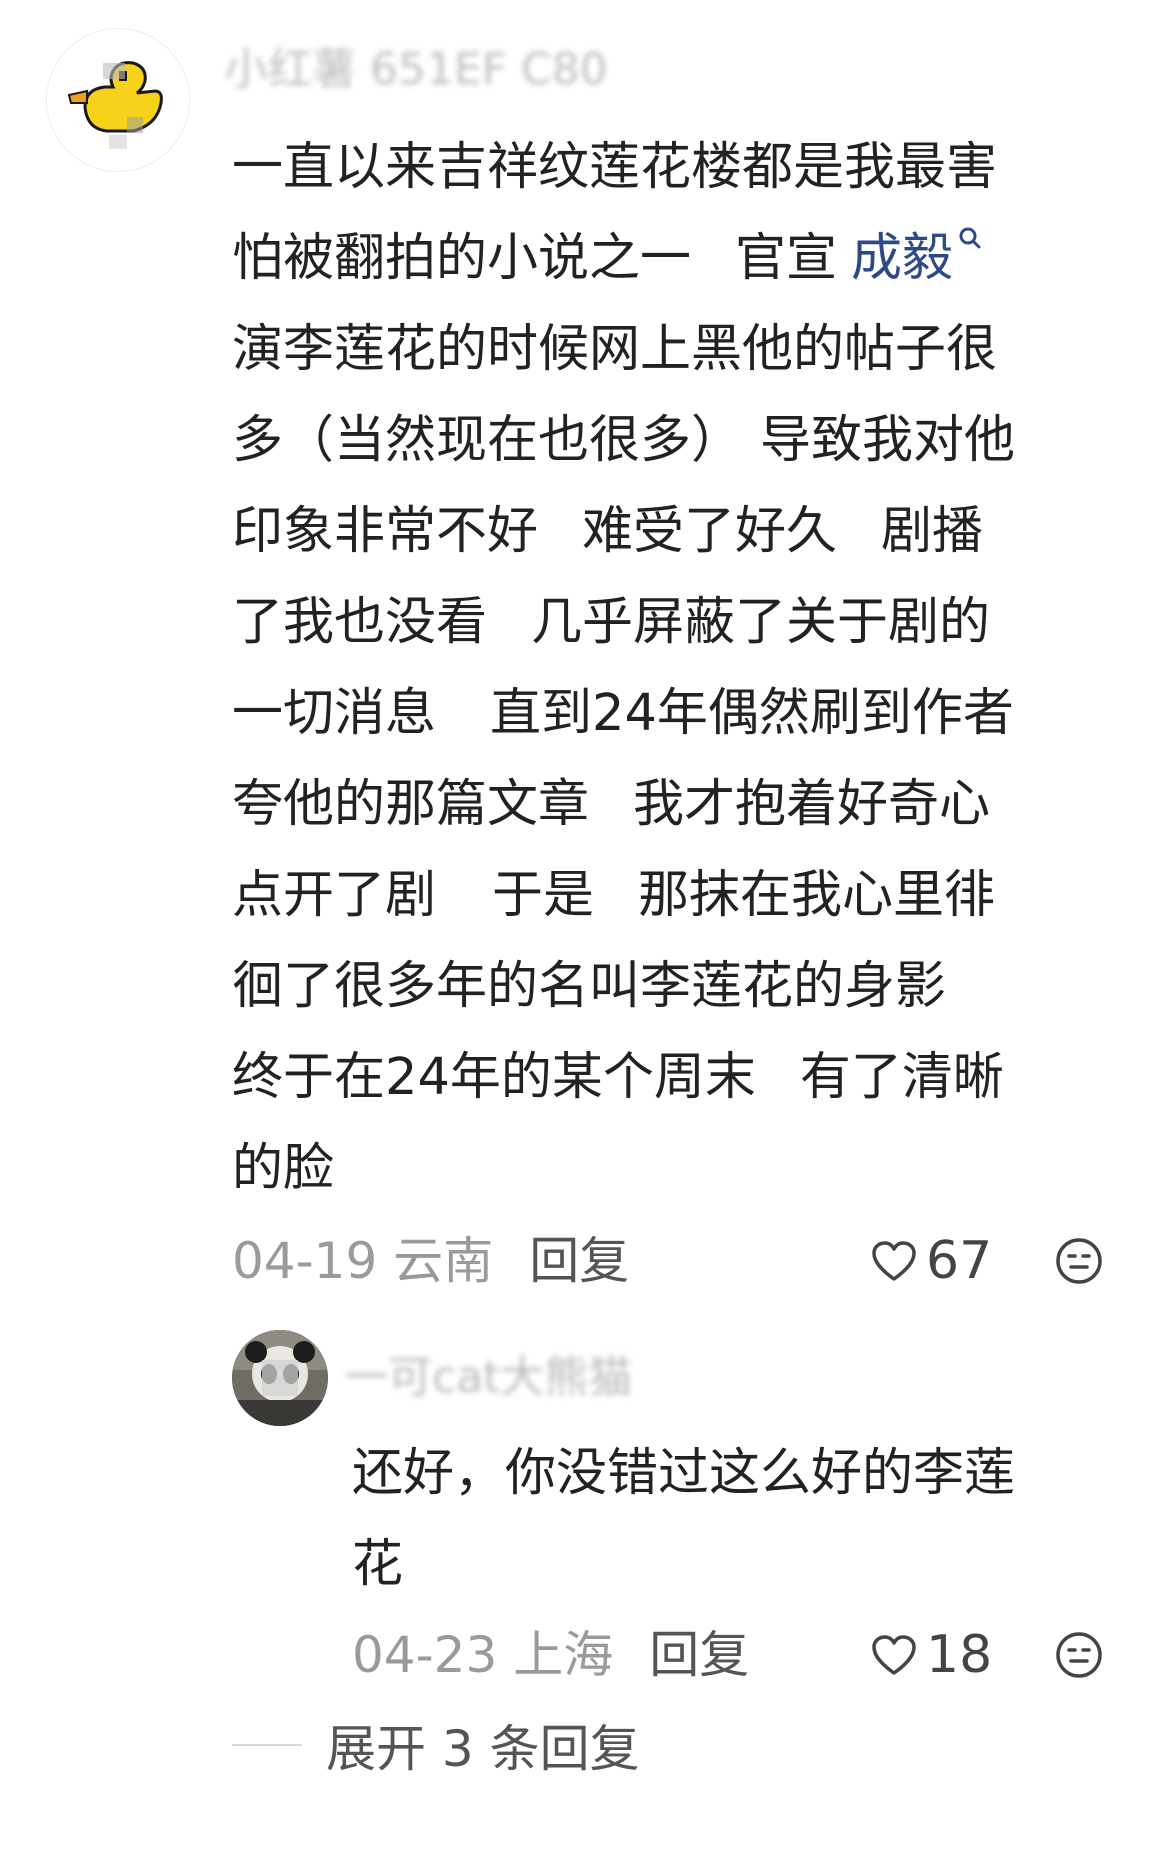  I want to click on comment-segment: 几乎屏蔽了关于剧的, so click(761, 622).